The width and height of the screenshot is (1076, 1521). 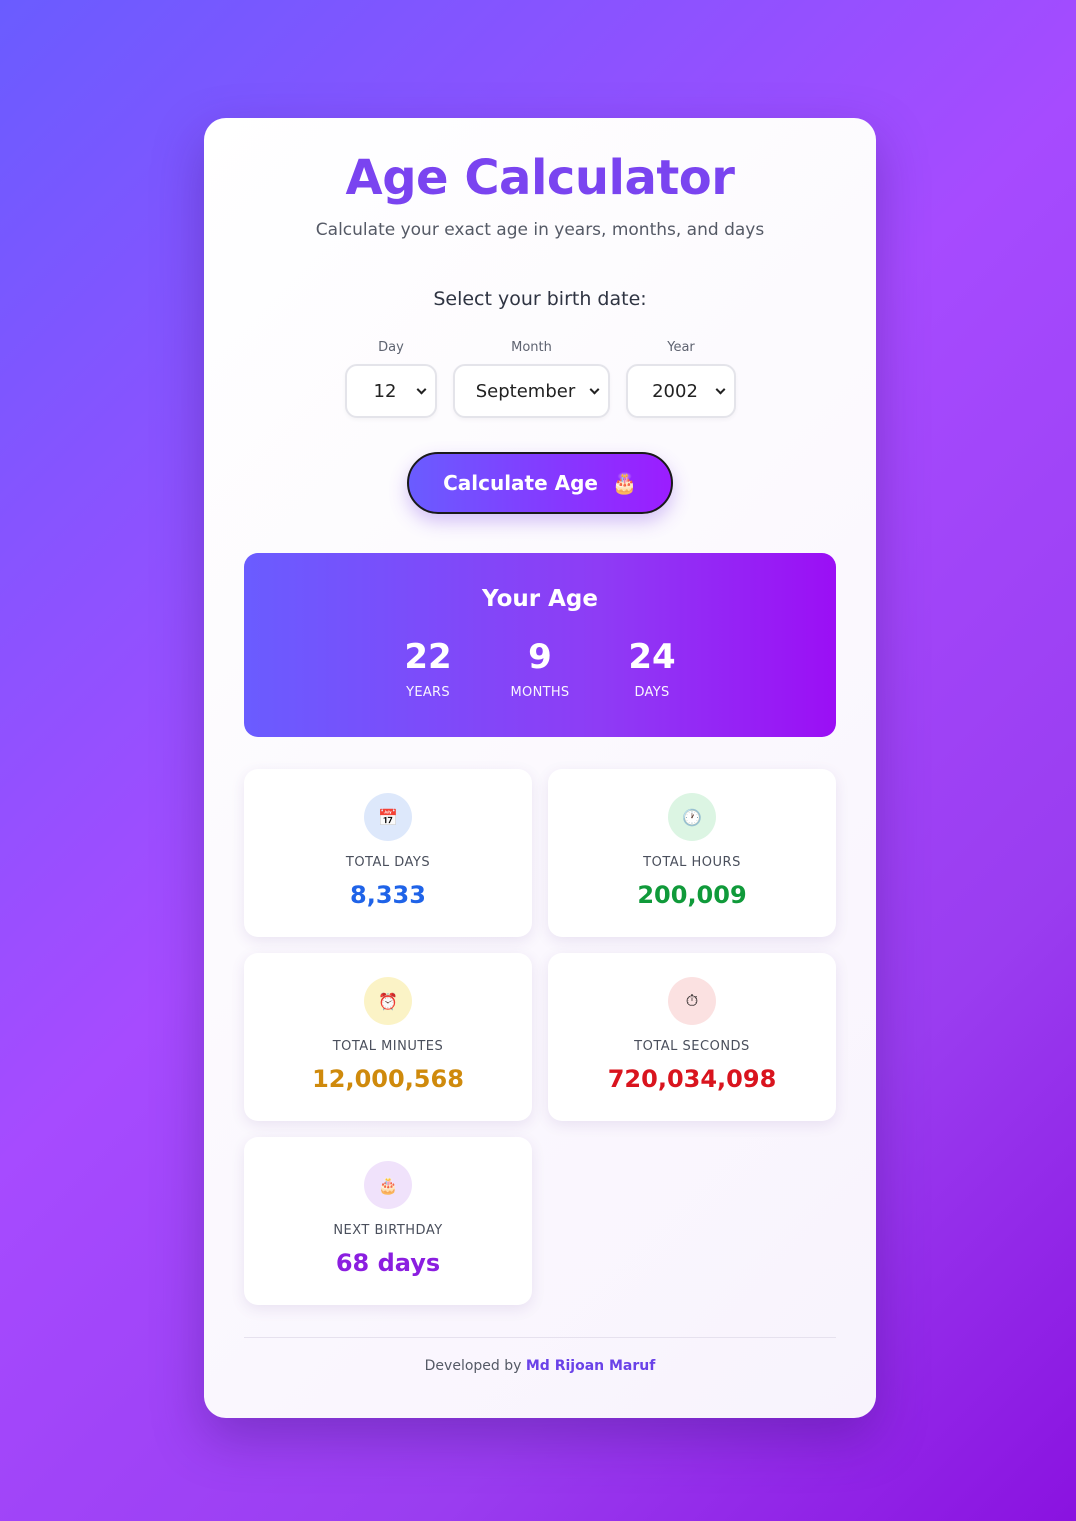 I want to click on stat-card-total-hours: 🕐 TOTAL HOURS 200,009, so click(x=692, y=853).